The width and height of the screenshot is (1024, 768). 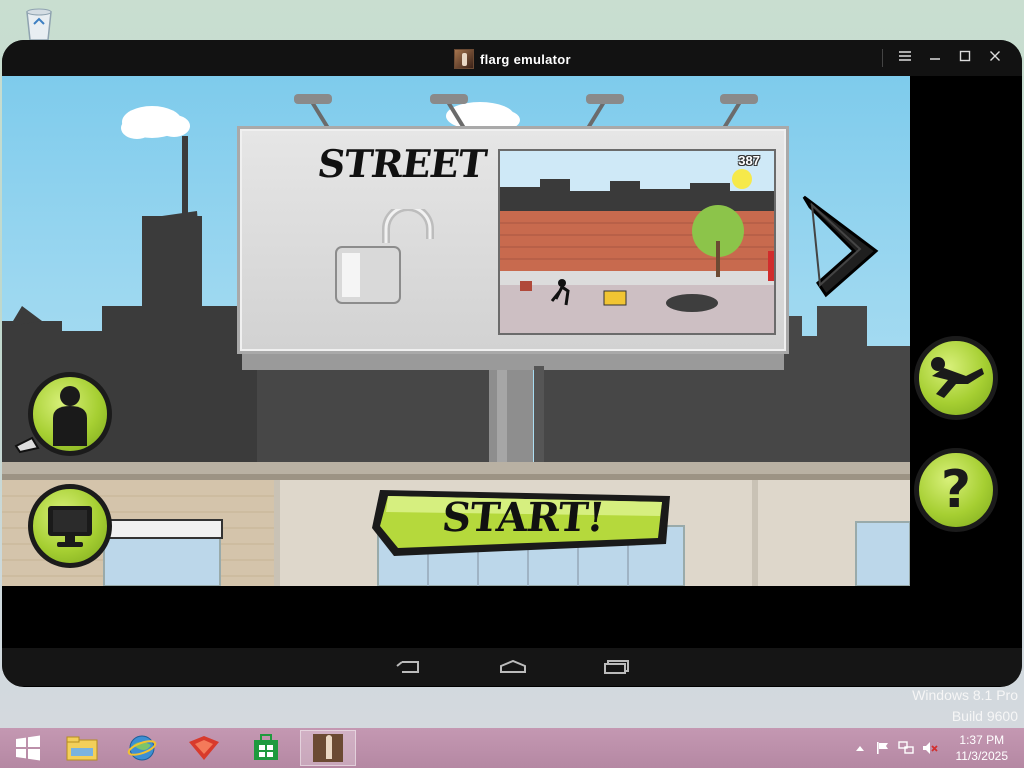 I want to click on title-bar: flarg emulator, so click(x=512, y=58).